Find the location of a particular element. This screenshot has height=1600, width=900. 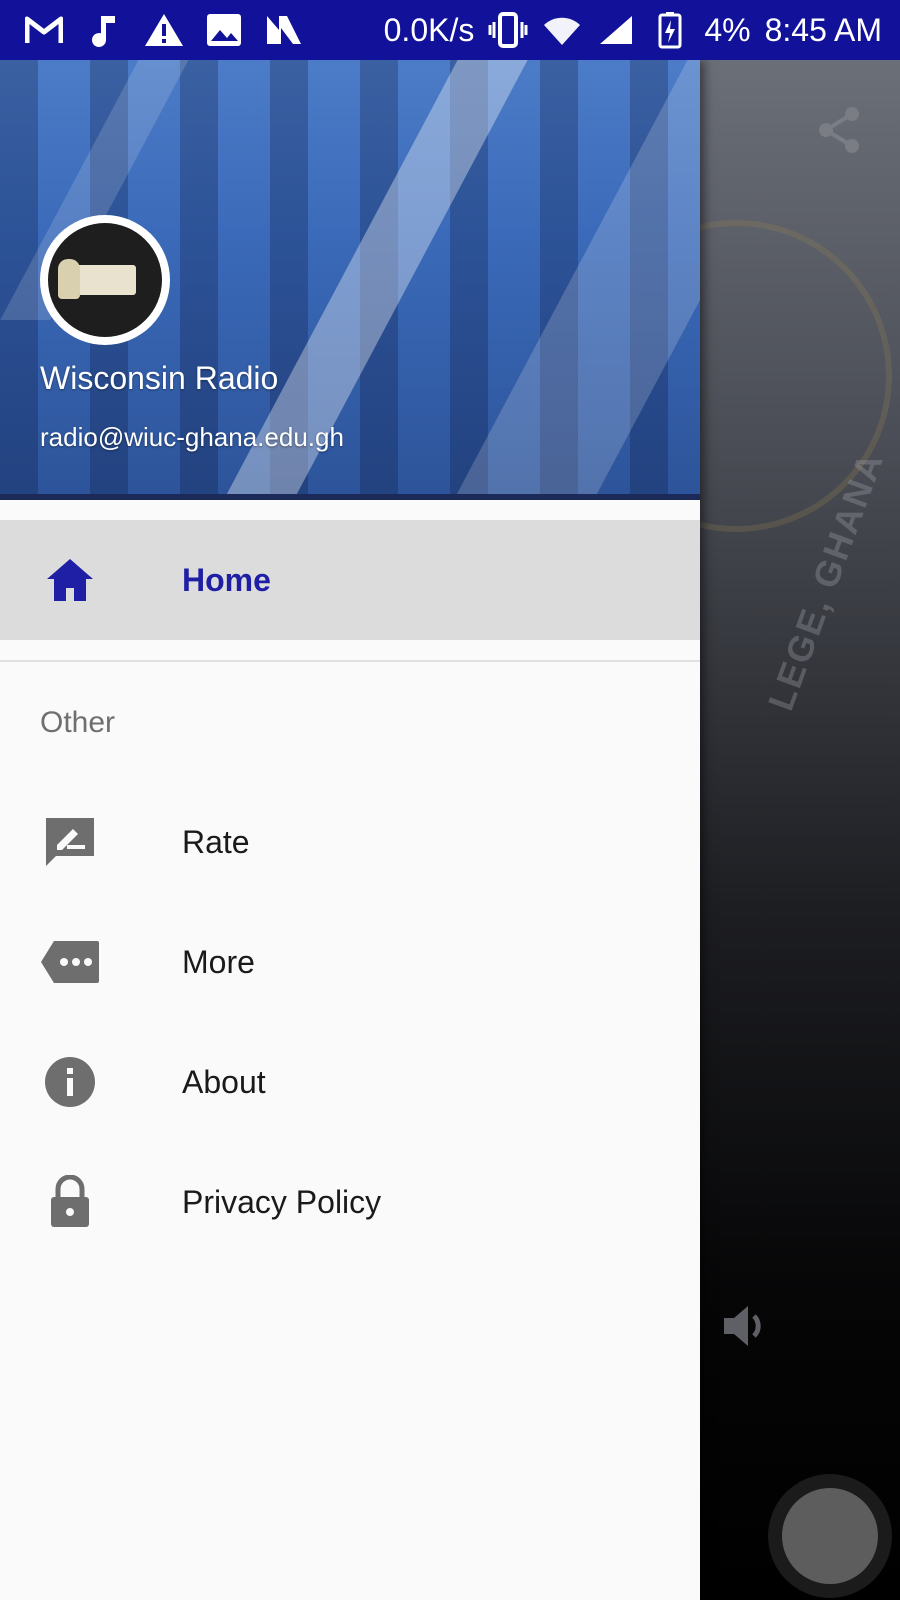

header-bottom-border is located at coordinates (350, 497).